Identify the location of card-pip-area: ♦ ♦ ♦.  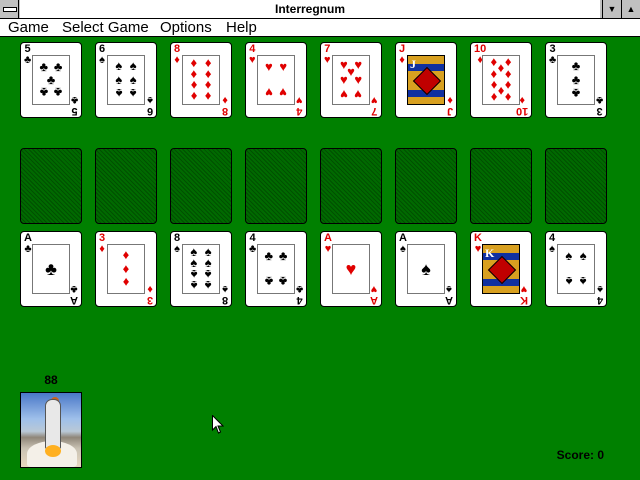
(126, 269).